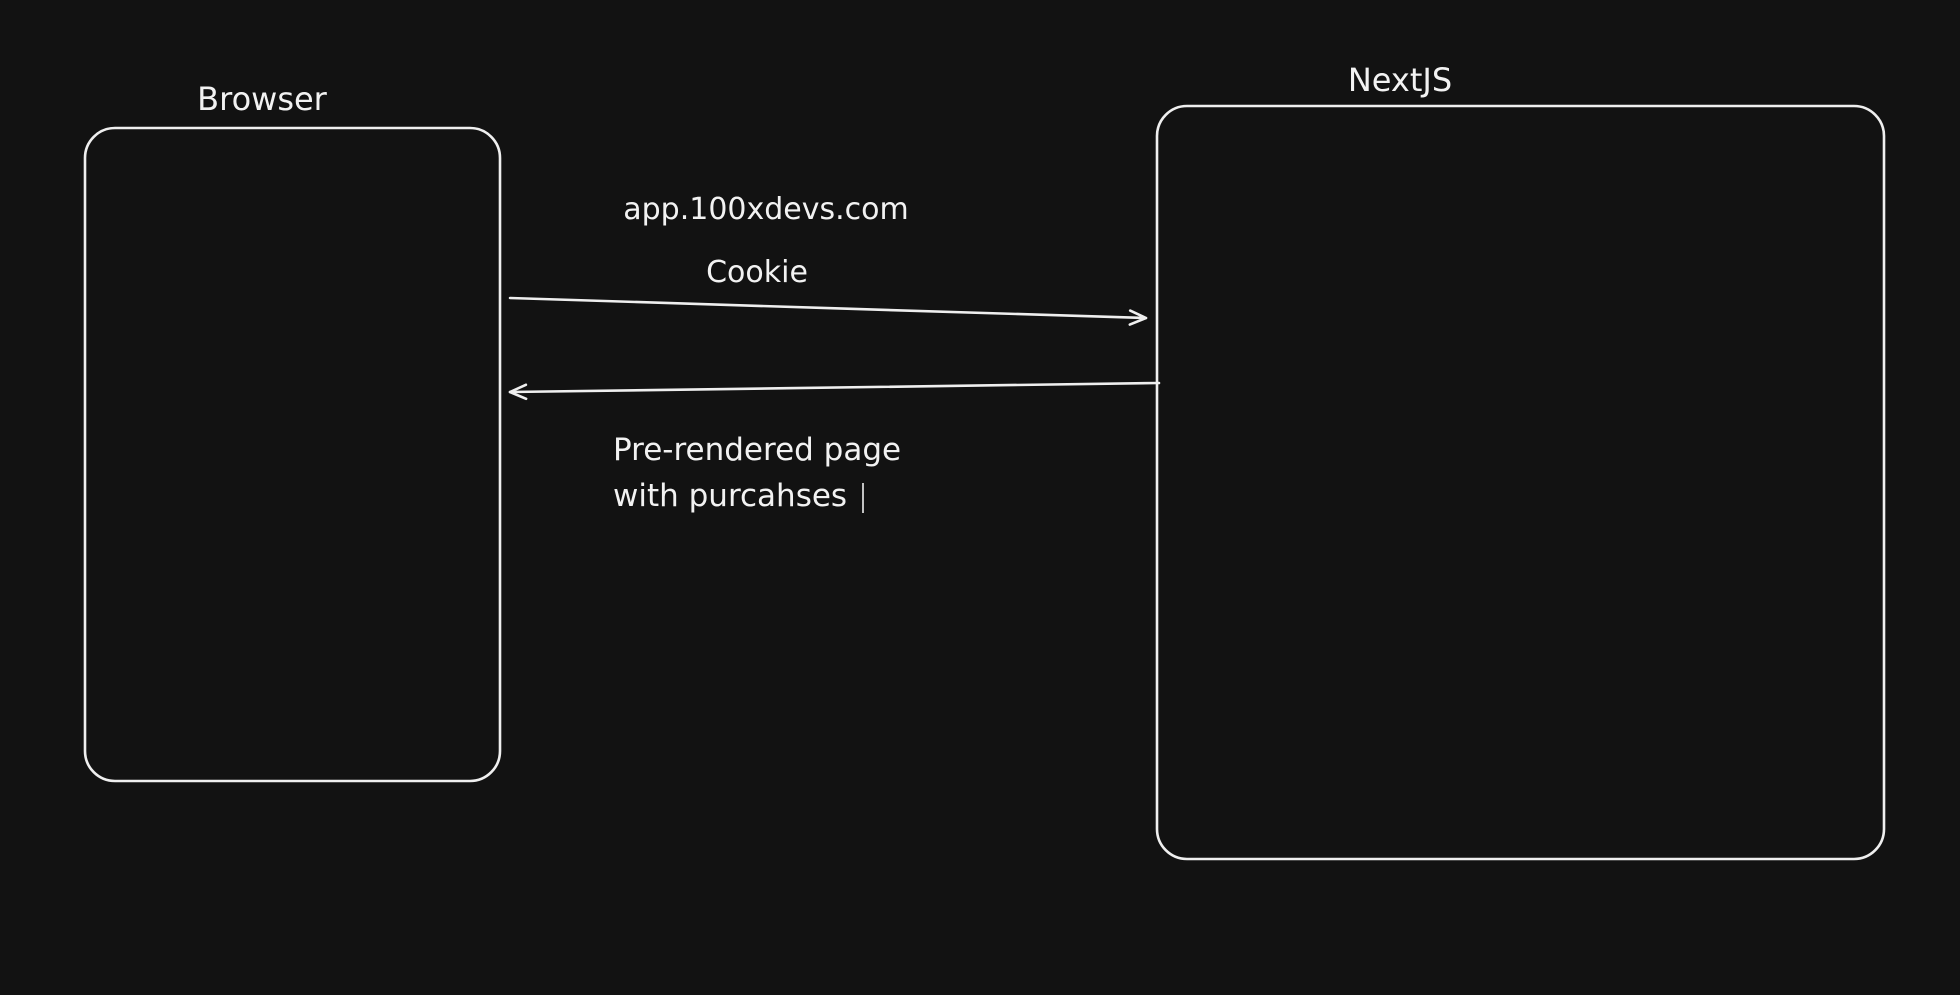  I want to click on response-label-line2: with purcahses, so click(730, 496).